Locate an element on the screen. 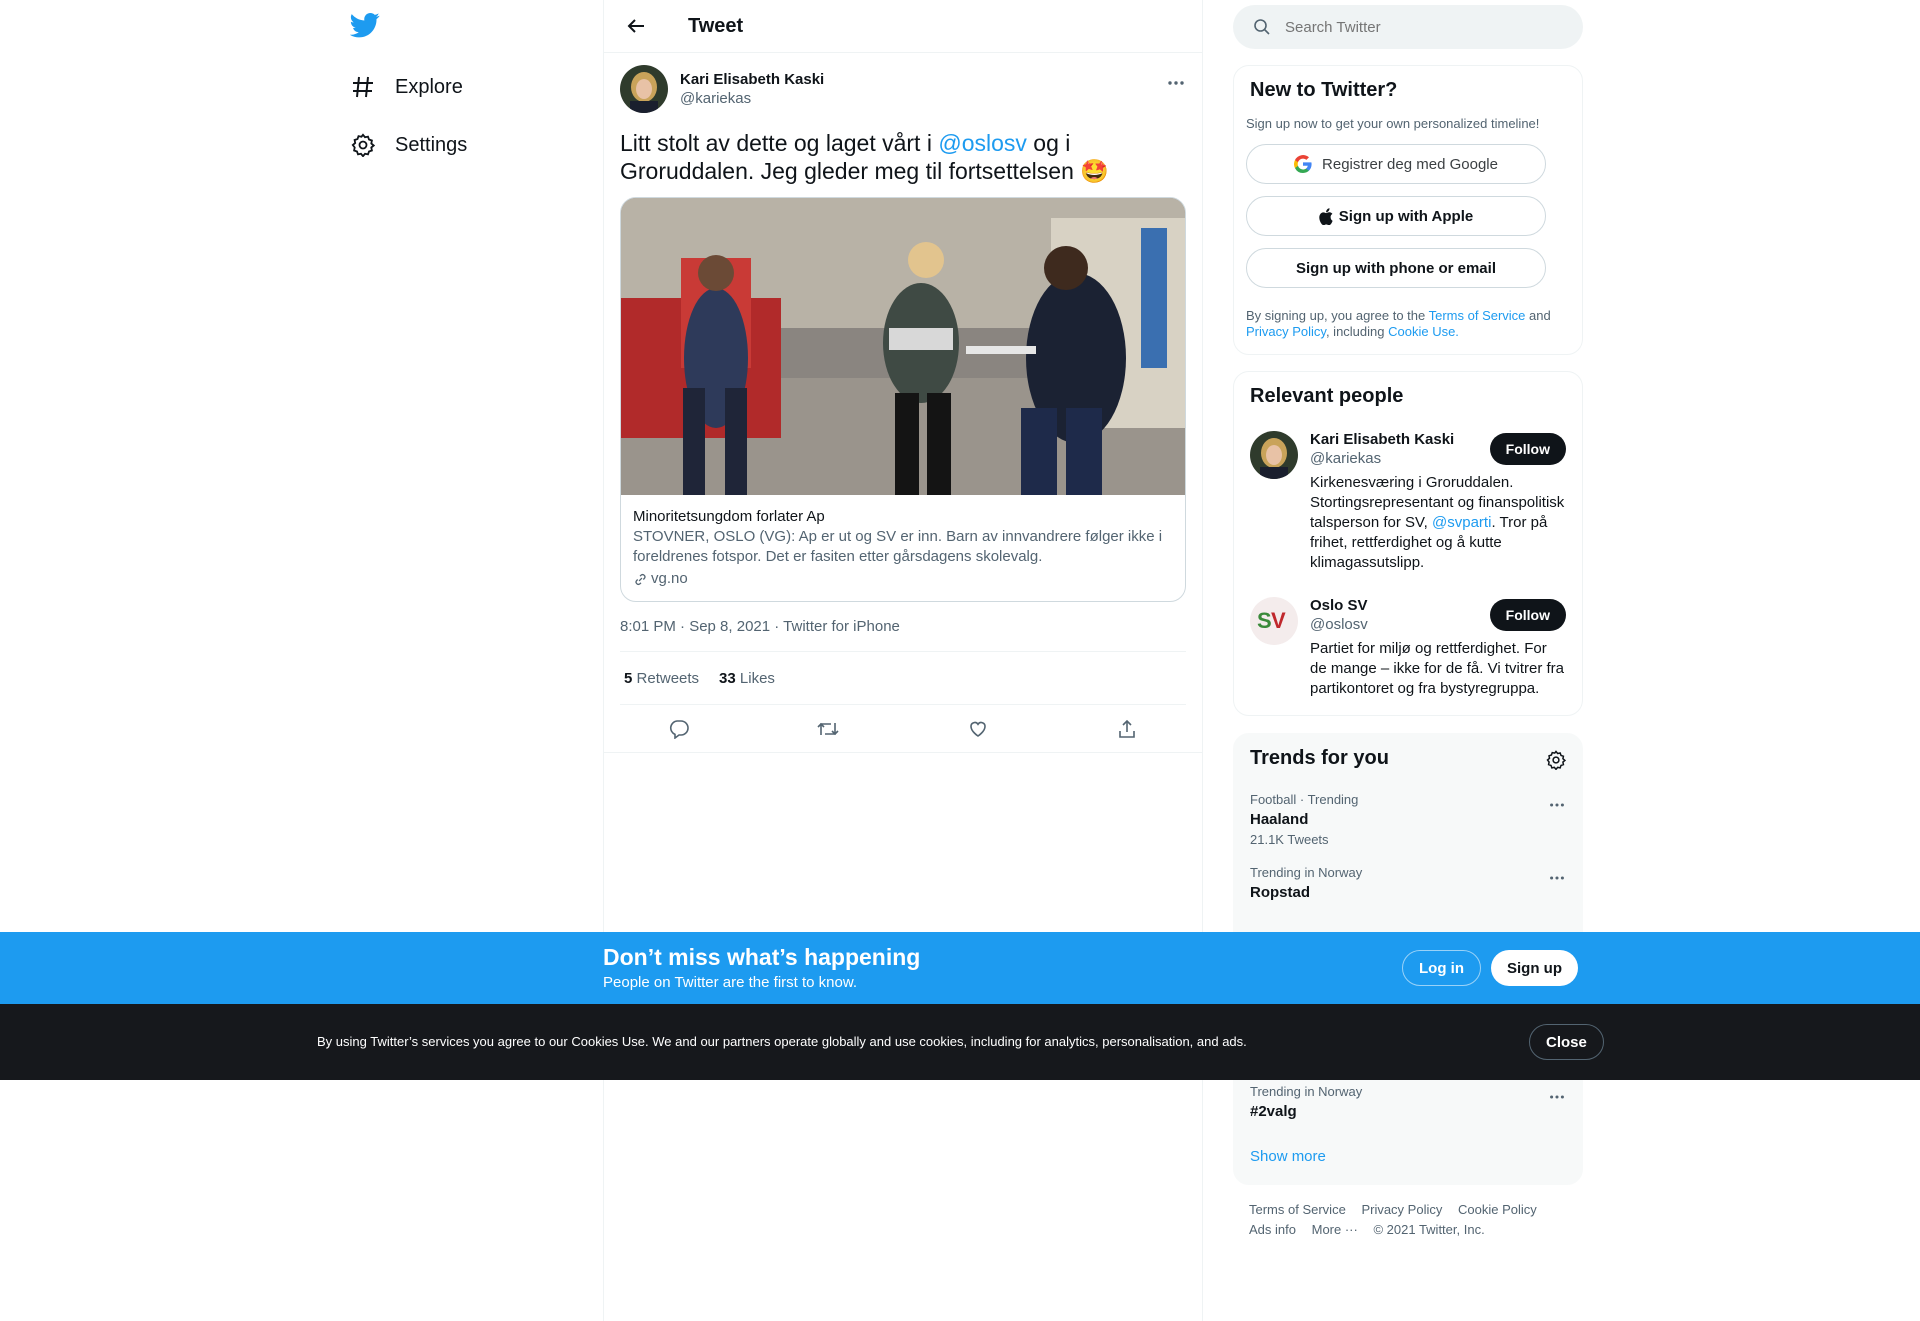 This screenshot has height=1321, width=1920. avatar: SV is located at coordinates (1274, 621).